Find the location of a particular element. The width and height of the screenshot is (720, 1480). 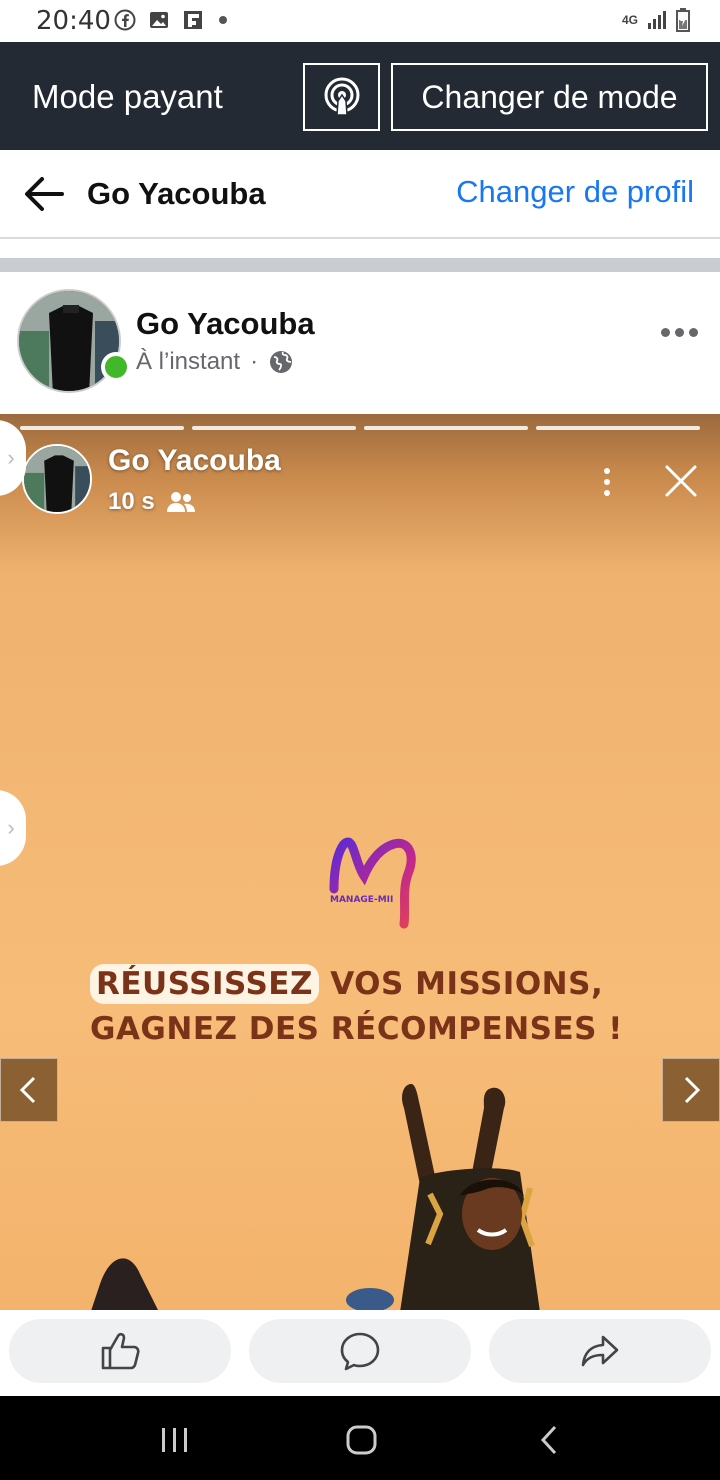

system-back-icon is located at coordinates (549, 1440).